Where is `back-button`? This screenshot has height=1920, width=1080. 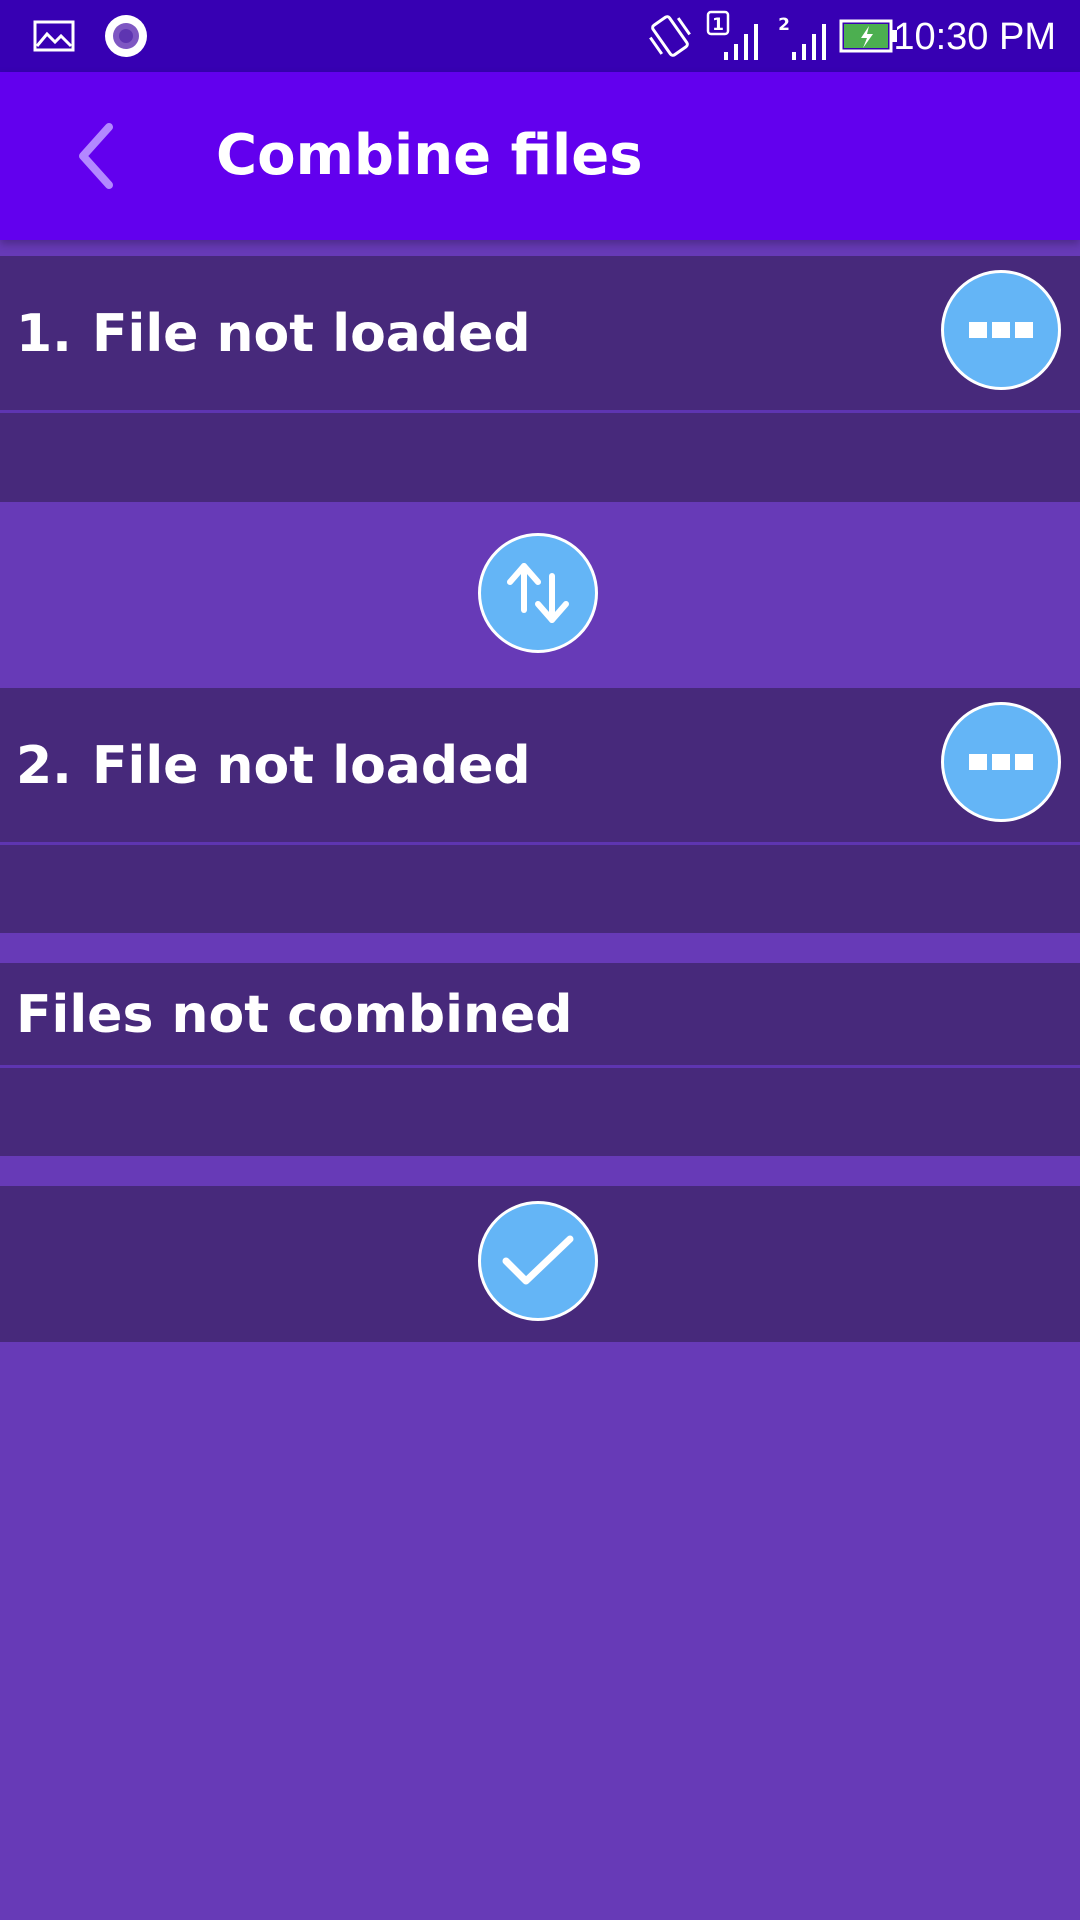
back-button is located at coordinates (96, 156).